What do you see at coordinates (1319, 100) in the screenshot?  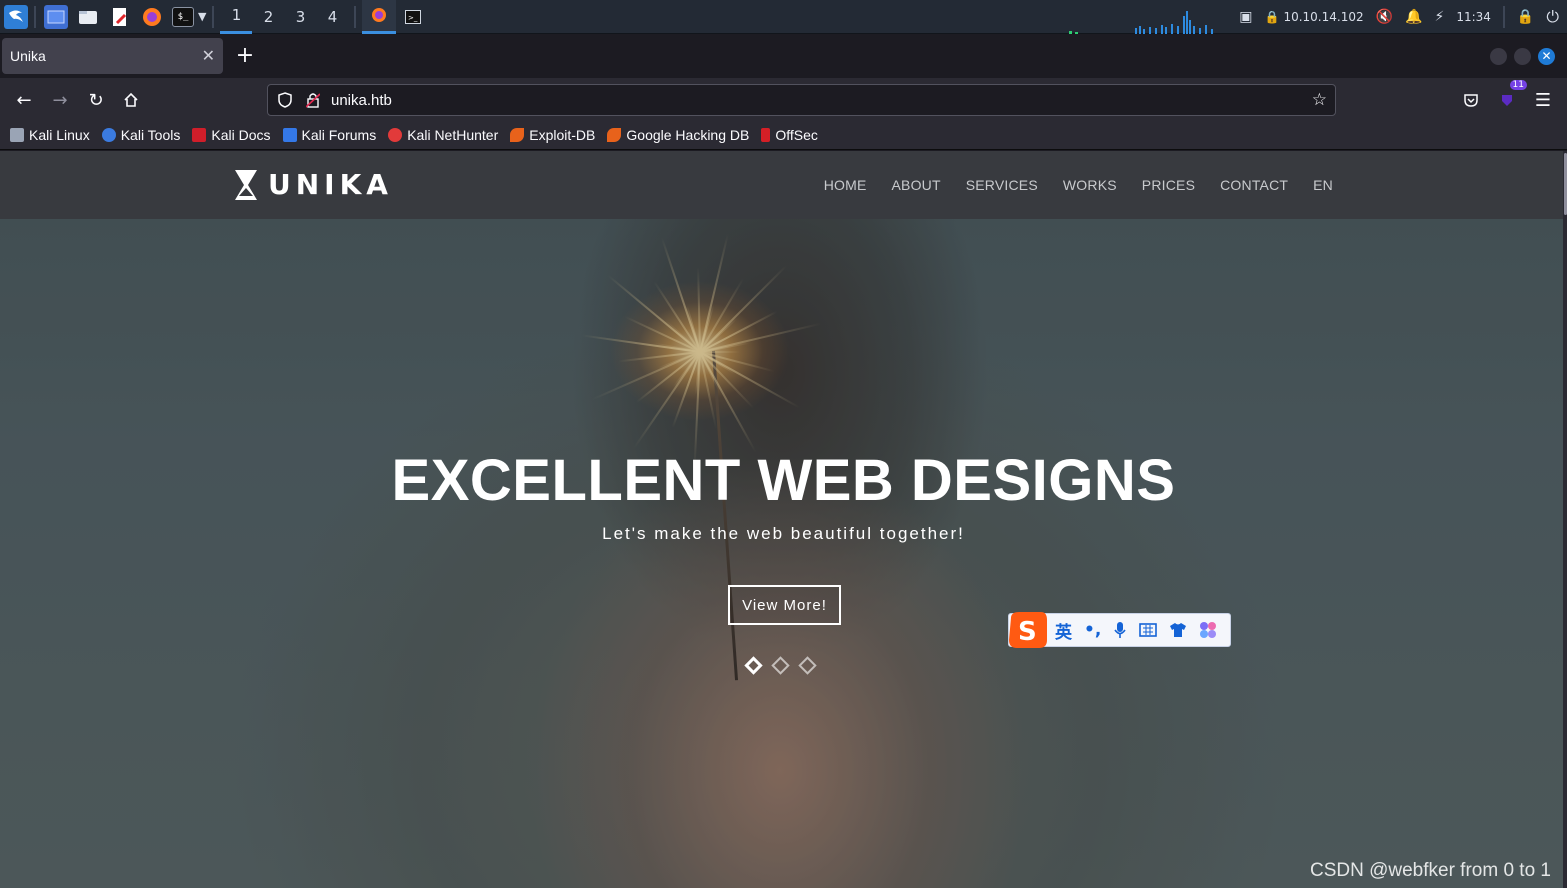 I see `bookmark-star-icon: ☆` at bounding box center [1319, 100].